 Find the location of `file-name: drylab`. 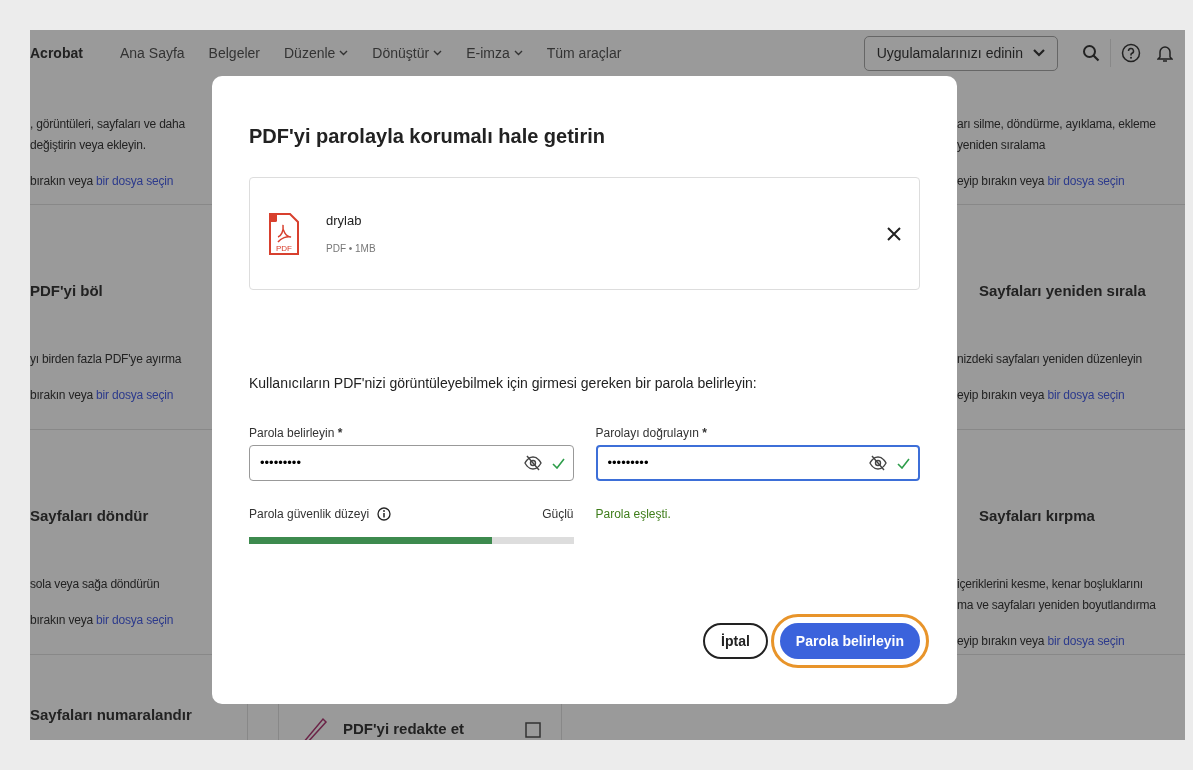

file-name: drylab is located at coordinates (344, 221).